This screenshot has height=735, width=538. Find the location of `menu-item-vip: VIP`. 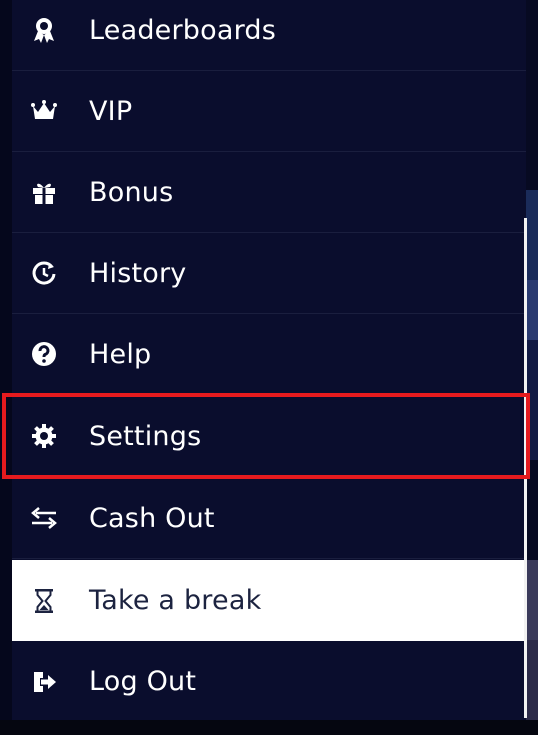

menu-item-vip: VIP is located at coordinates (269, 111).